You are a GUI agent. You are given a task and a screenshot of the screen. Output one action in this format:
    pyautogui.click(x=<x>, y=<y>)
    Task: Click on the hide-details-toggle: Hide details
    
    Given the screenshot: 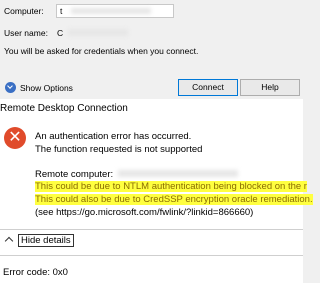 What is the action you would take?
    pyautogui.click(x=39, y=240)
    